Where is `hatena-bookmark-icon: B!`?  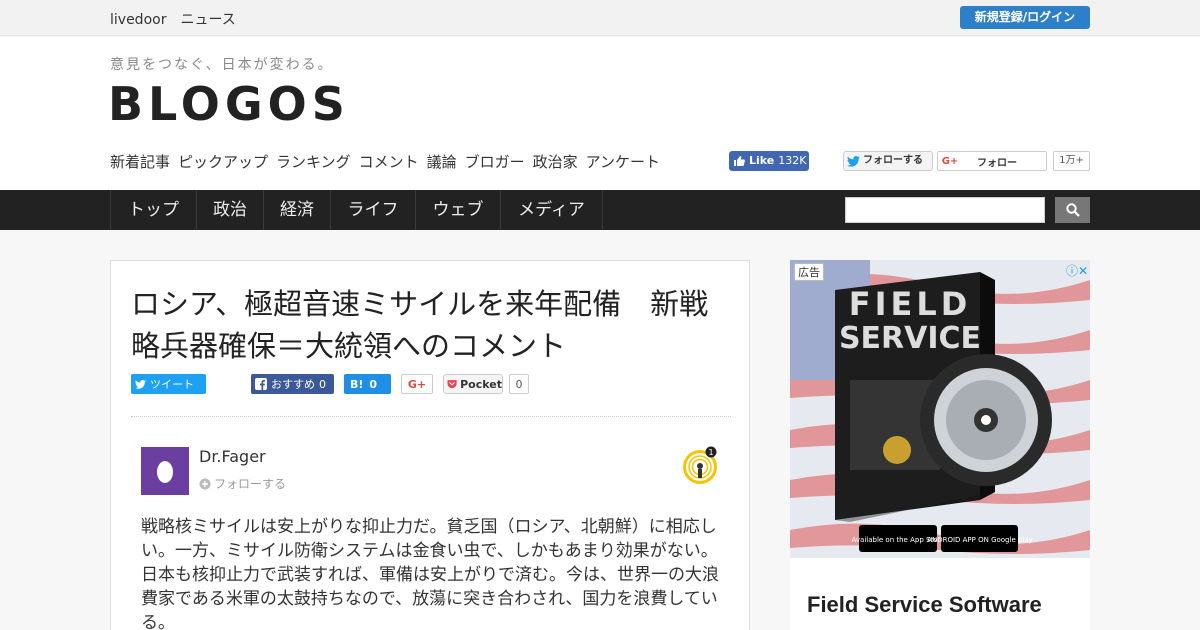 hatena-bookmark-icon: B! is located at coordinates (357, 384).